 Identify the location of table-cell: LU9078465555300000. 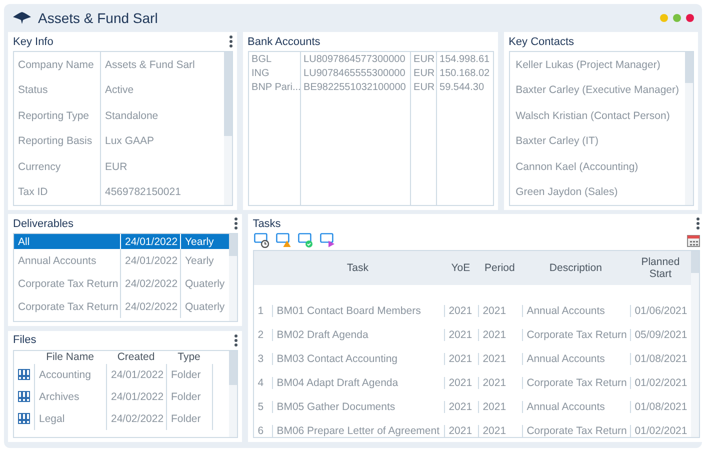
(355, 73).